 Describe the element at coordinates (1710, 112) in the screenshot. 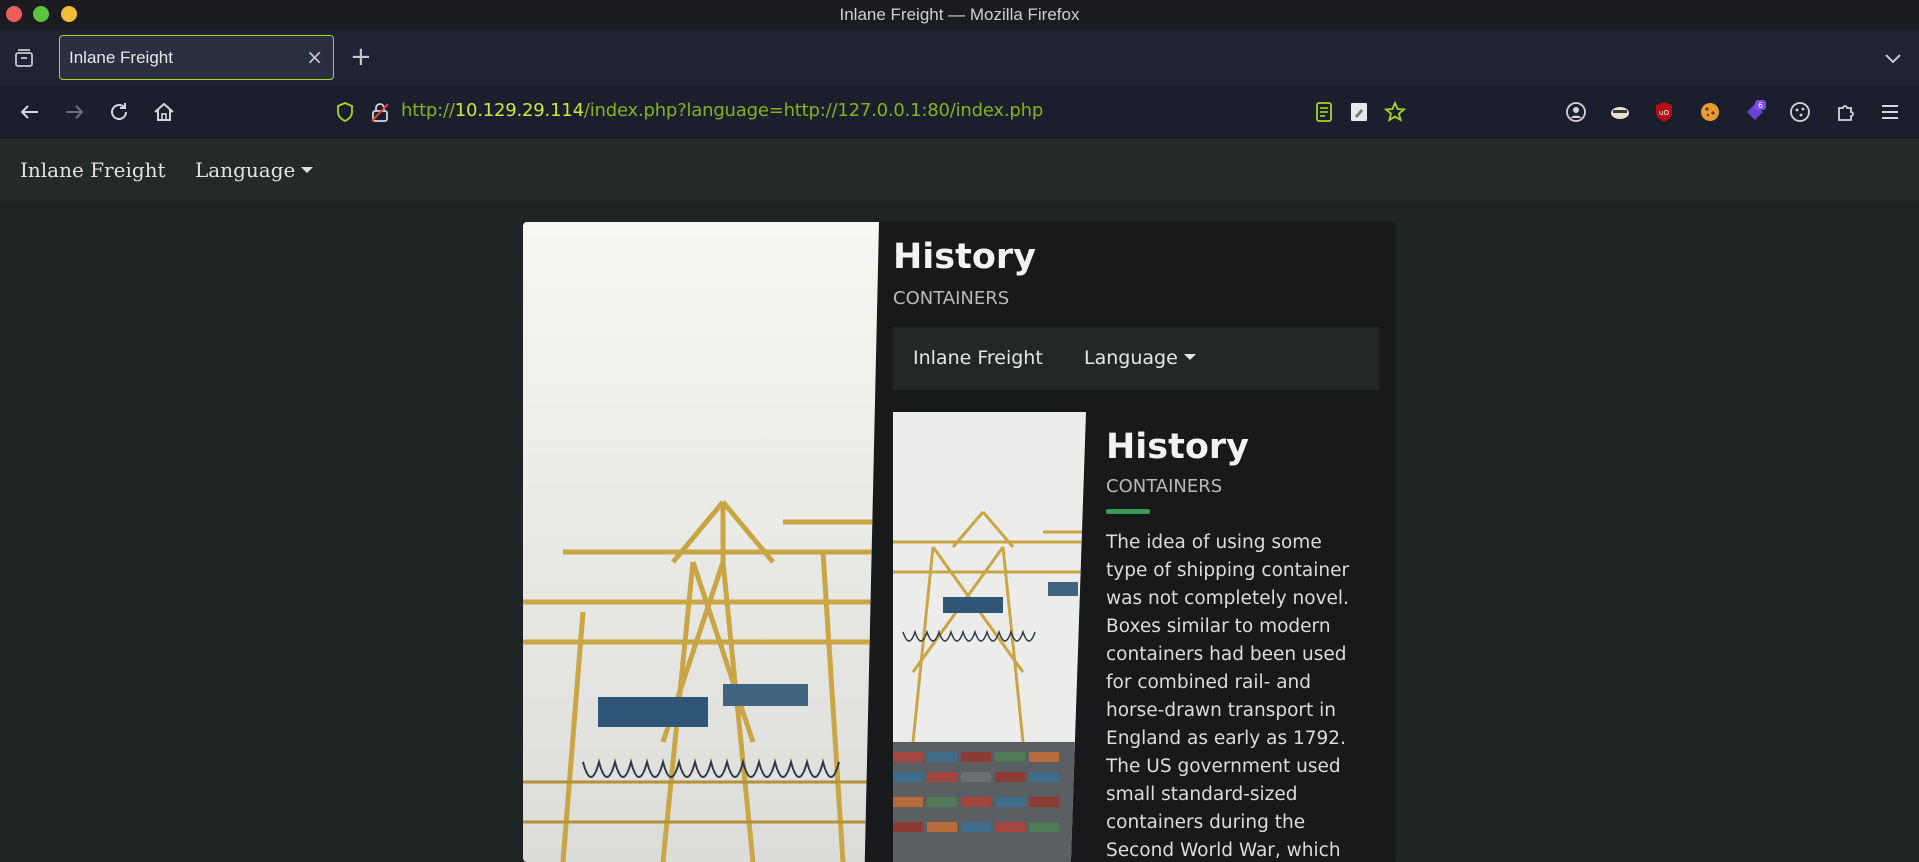

I see `cookie-extension-icon` at that location.